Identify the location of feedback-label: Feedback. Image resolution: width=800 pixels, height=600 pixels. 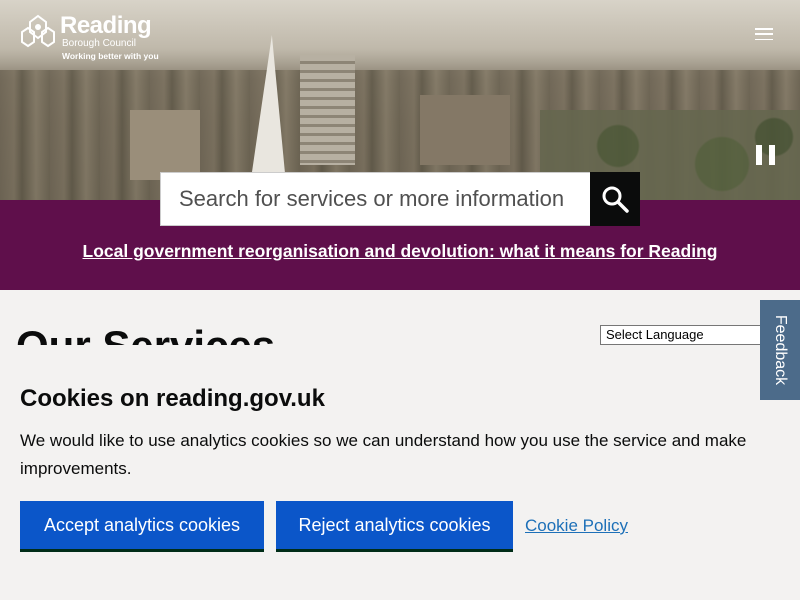
(781, 350).